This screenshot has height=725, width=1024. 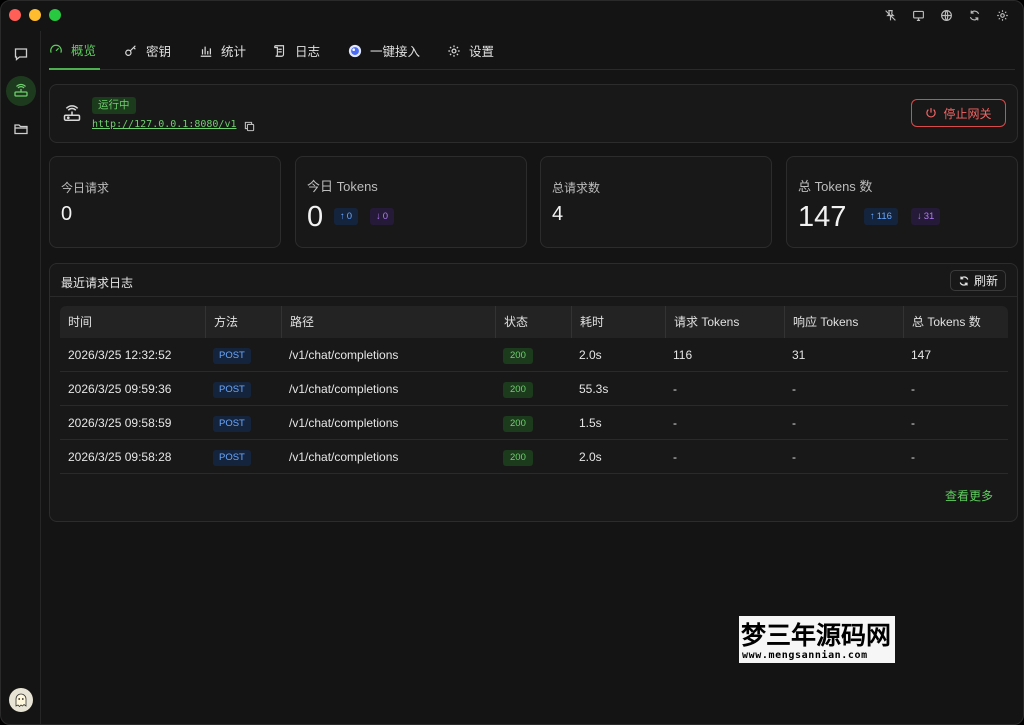 What do you see at coordinates (411, 202) in the screenshot?
I see `stat-today-tokens: 今日 Tokens 0 ↑ 0 ↓ 0` at bounding box center [411, 202].